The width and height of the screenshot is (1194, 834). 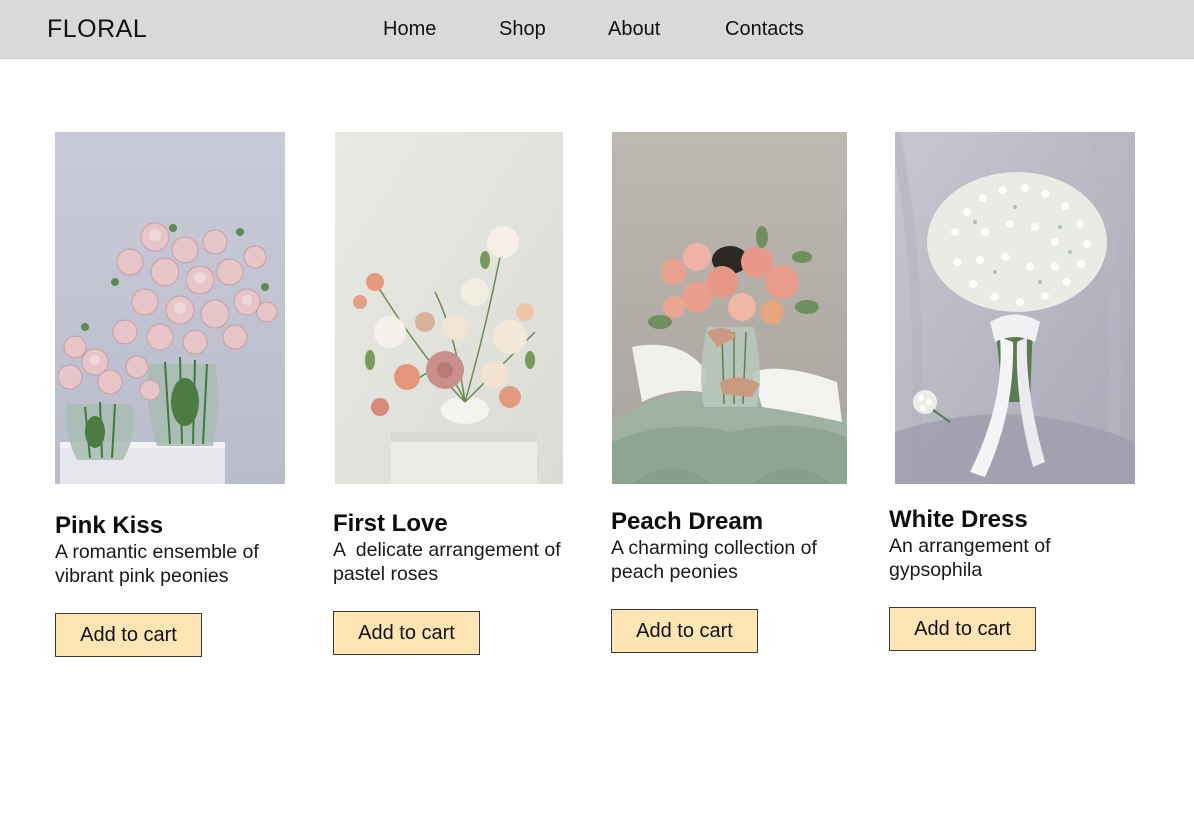 What do you see at coordinates (958, 519) in the screenshot?
I see `product-title: White Dress` at bounding box center [958, 519].